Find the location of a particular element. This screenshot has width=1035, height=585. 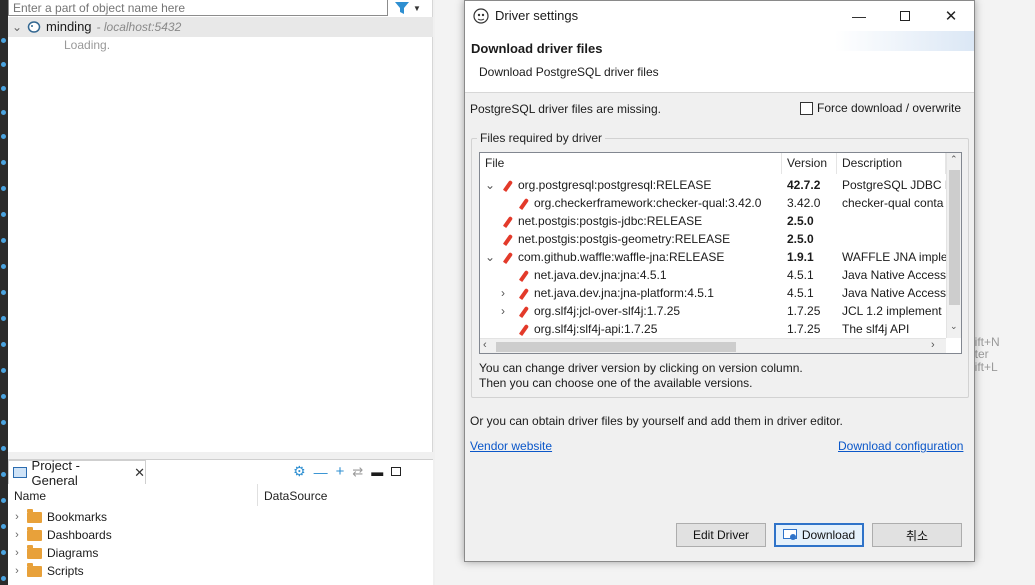

file-cell: net.postgis:postgis-geometry:RELEASE is located at coordinates (624, 239).